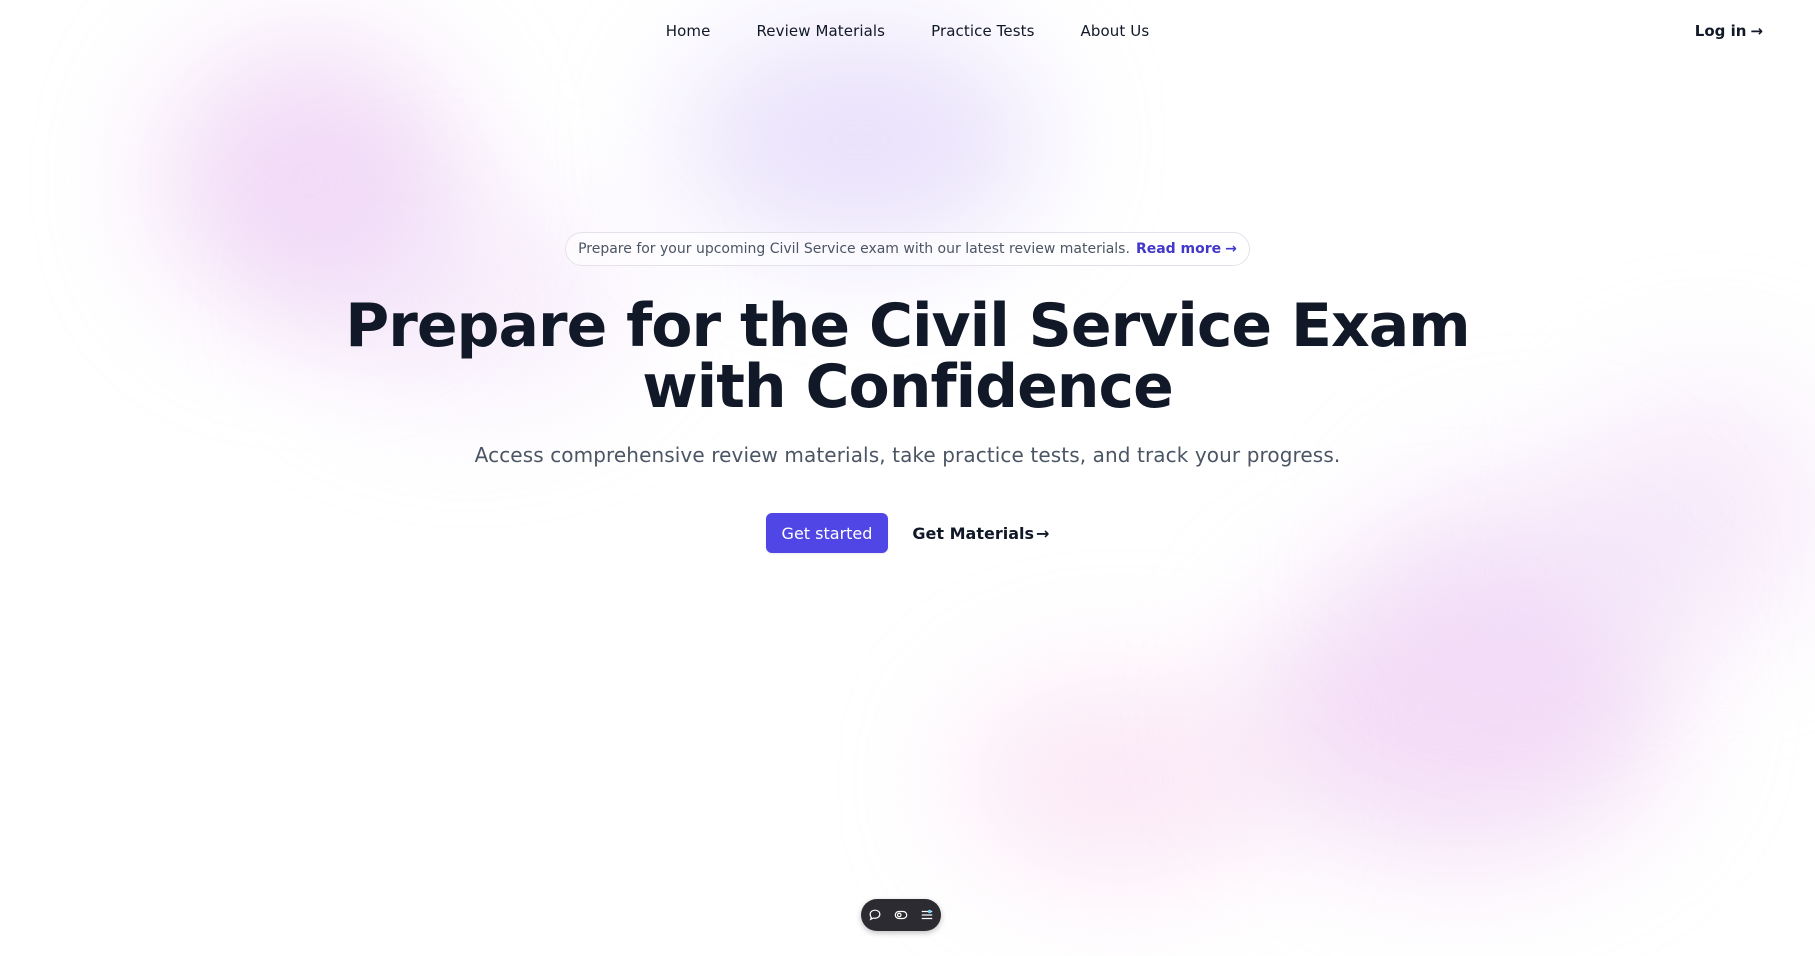 The height and width of the screenshot is (956, 1815). Describe the element at coordinates (908, 387) in the screenshot. I see `hero-title-line-2: with Confidence` at that location.